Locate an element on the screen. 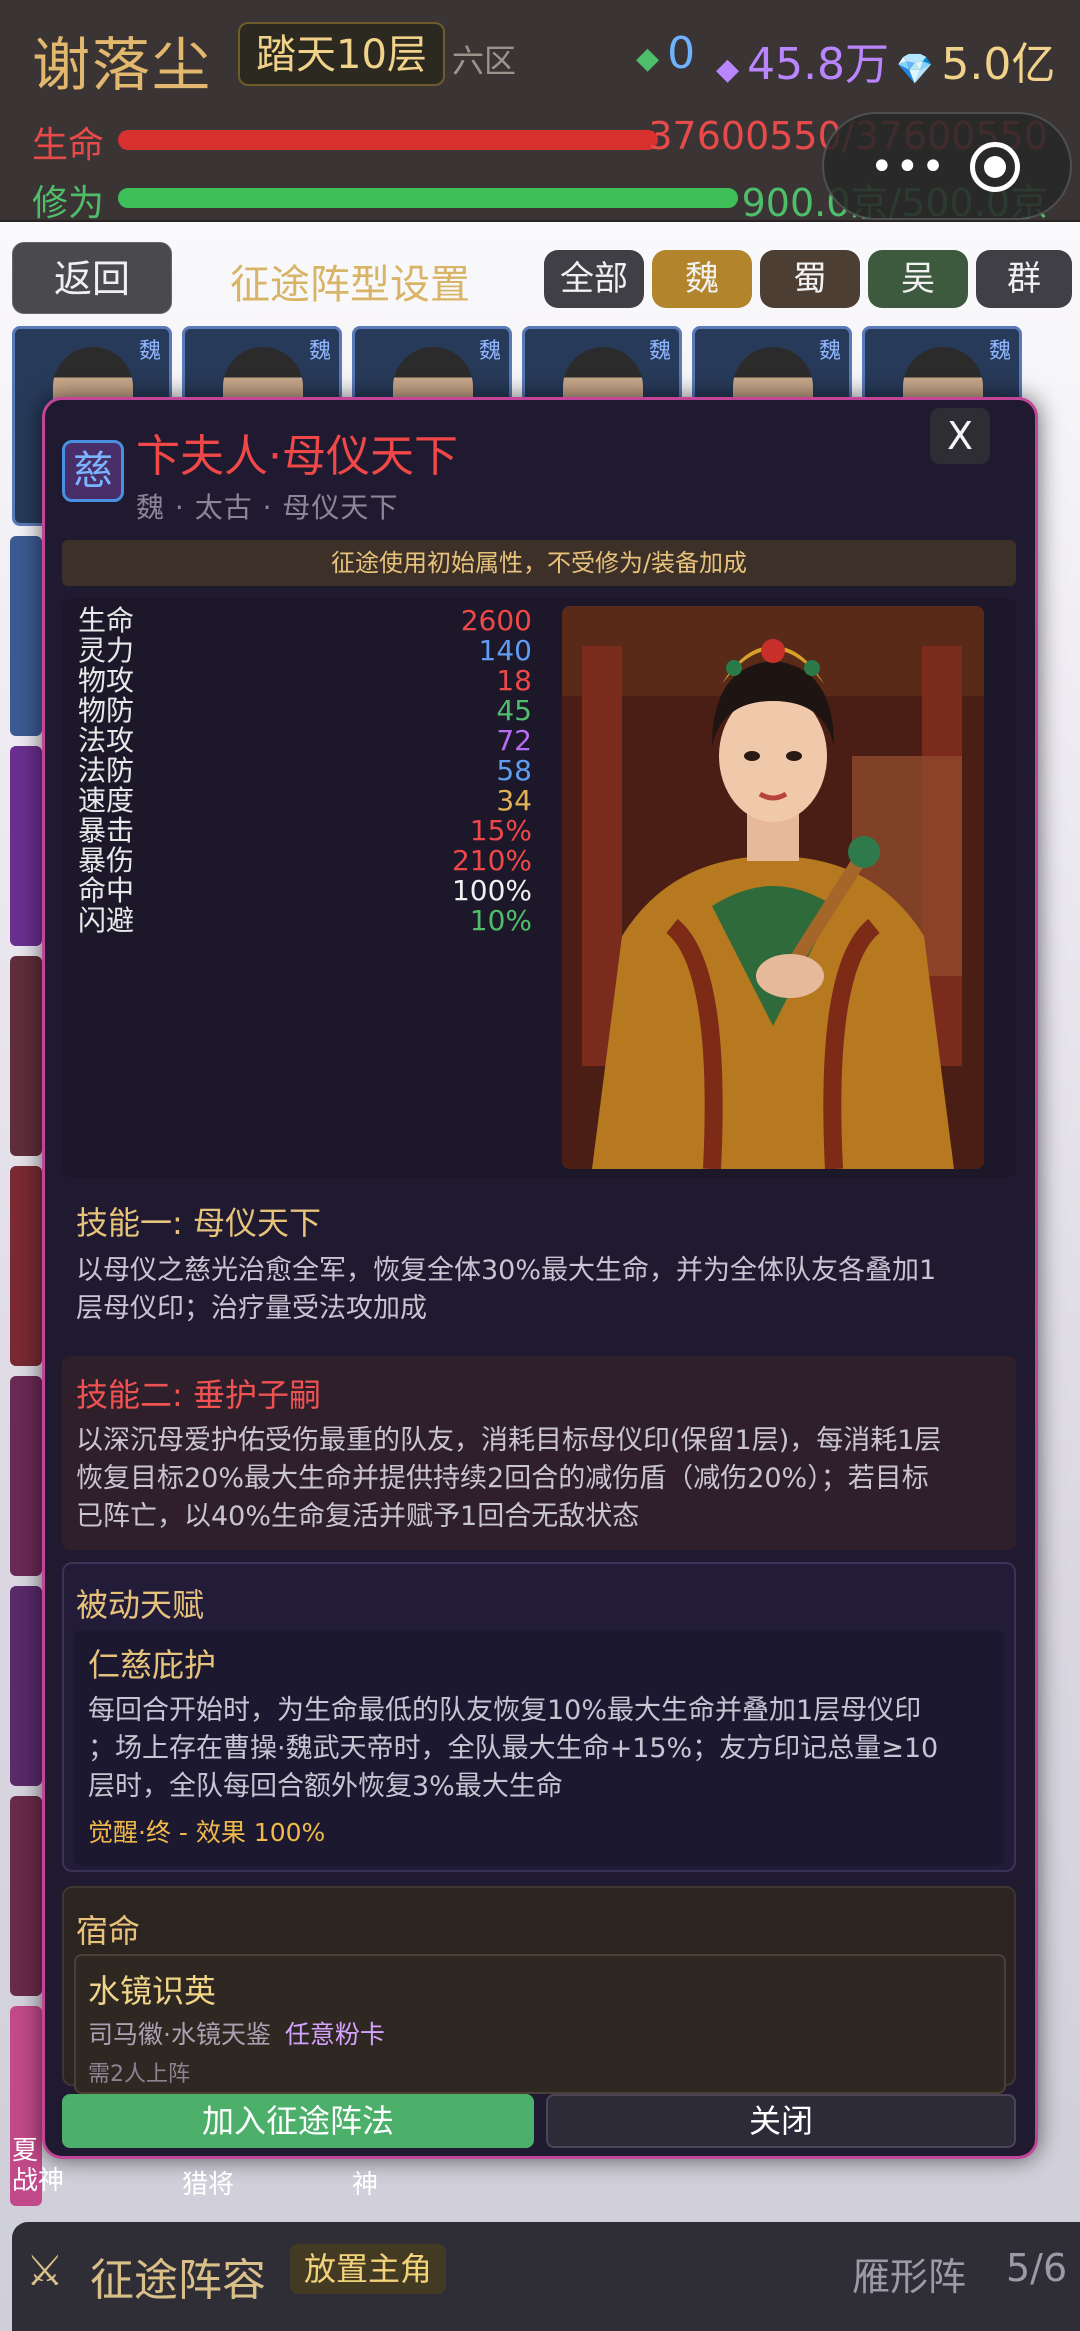  tab-all: 全部 is located at coordinates (594, 279).